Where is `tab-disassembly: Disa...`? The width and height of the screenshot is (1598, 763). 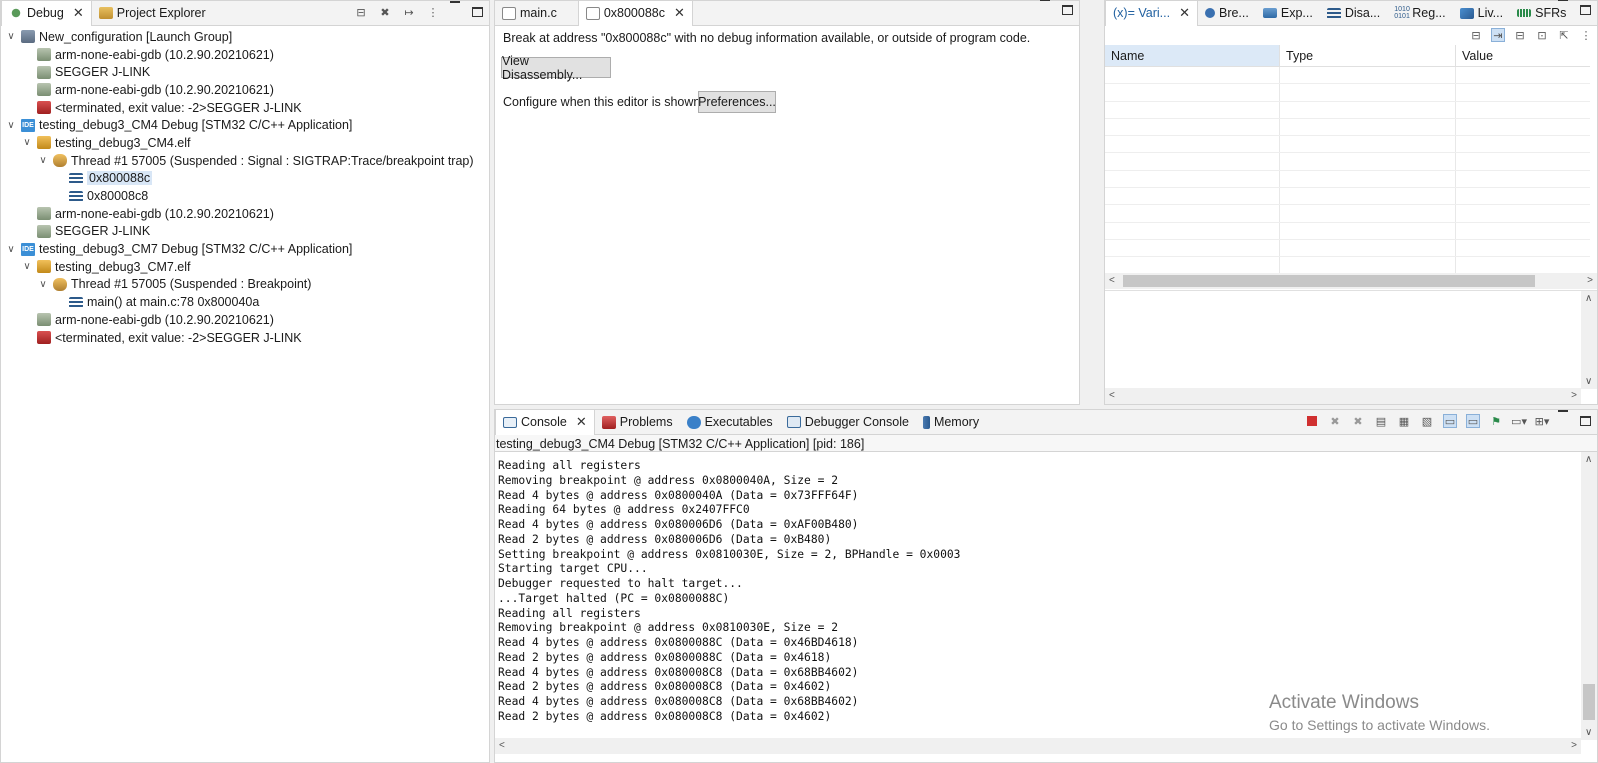
tab-disassembly: Disa... is located at coordinates (1353, 13).